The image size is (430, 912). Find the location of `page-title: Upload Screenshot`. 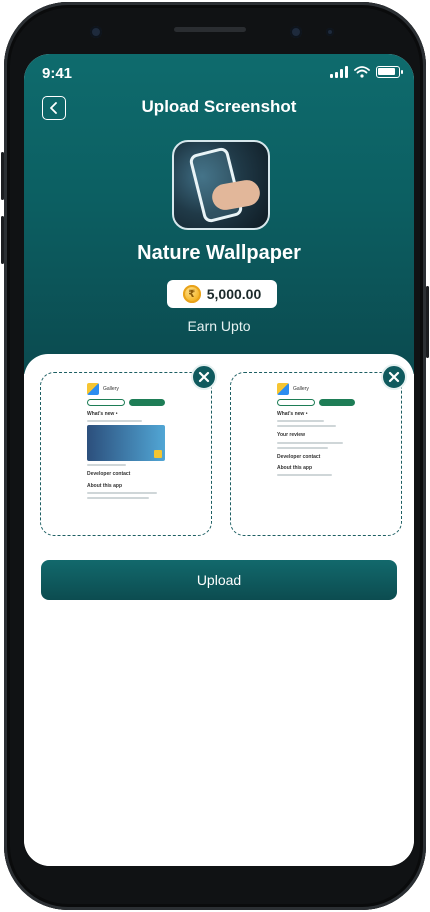

page-title: Upload Screenshot is located at coordinates (219, 106).